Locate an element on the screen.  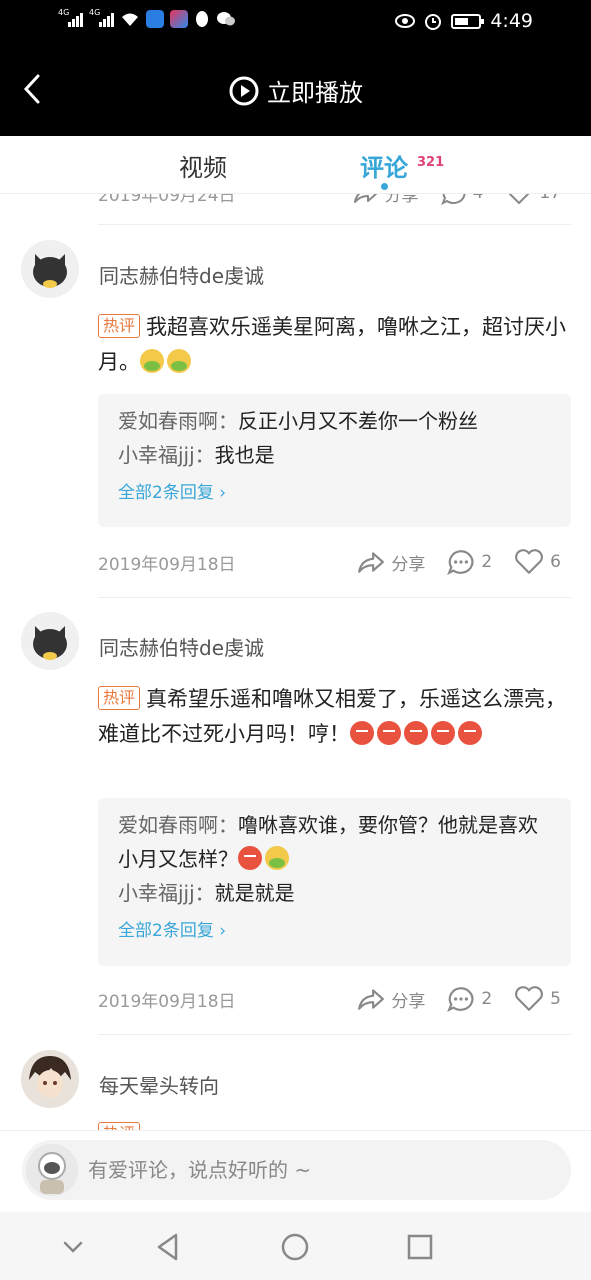
comment-input-box is located at coordinates (296, 1170).